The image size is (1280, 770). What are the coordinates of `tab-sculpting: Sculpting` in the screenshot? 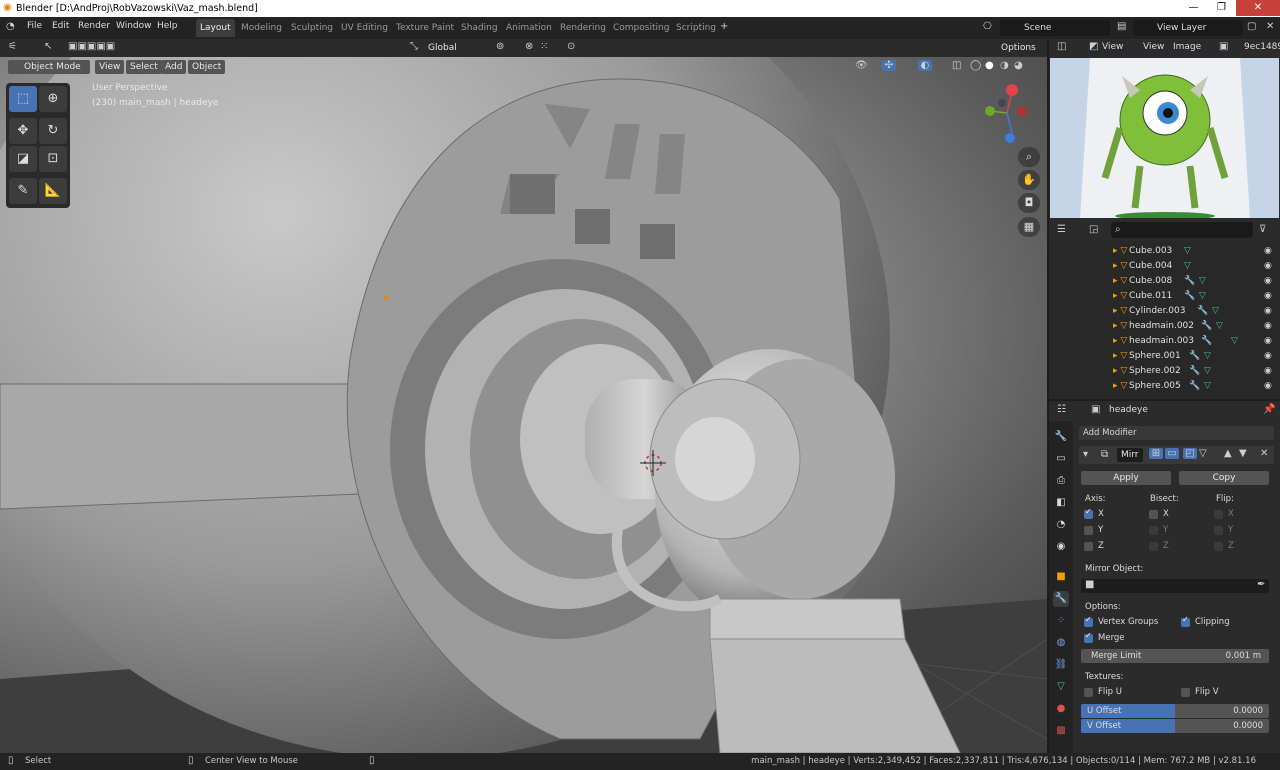 It's located at (312, 28).